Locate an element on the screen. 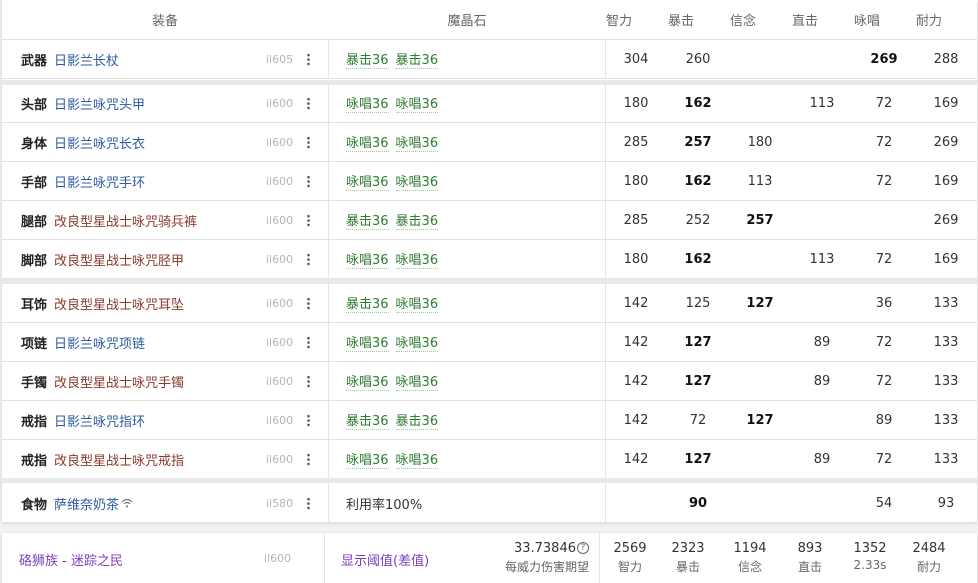 Image resolution: width=978 pixels, height=583 pixels. item-name: 改良型星战士咏咒胫甲 is located at coordinates (119, 259).